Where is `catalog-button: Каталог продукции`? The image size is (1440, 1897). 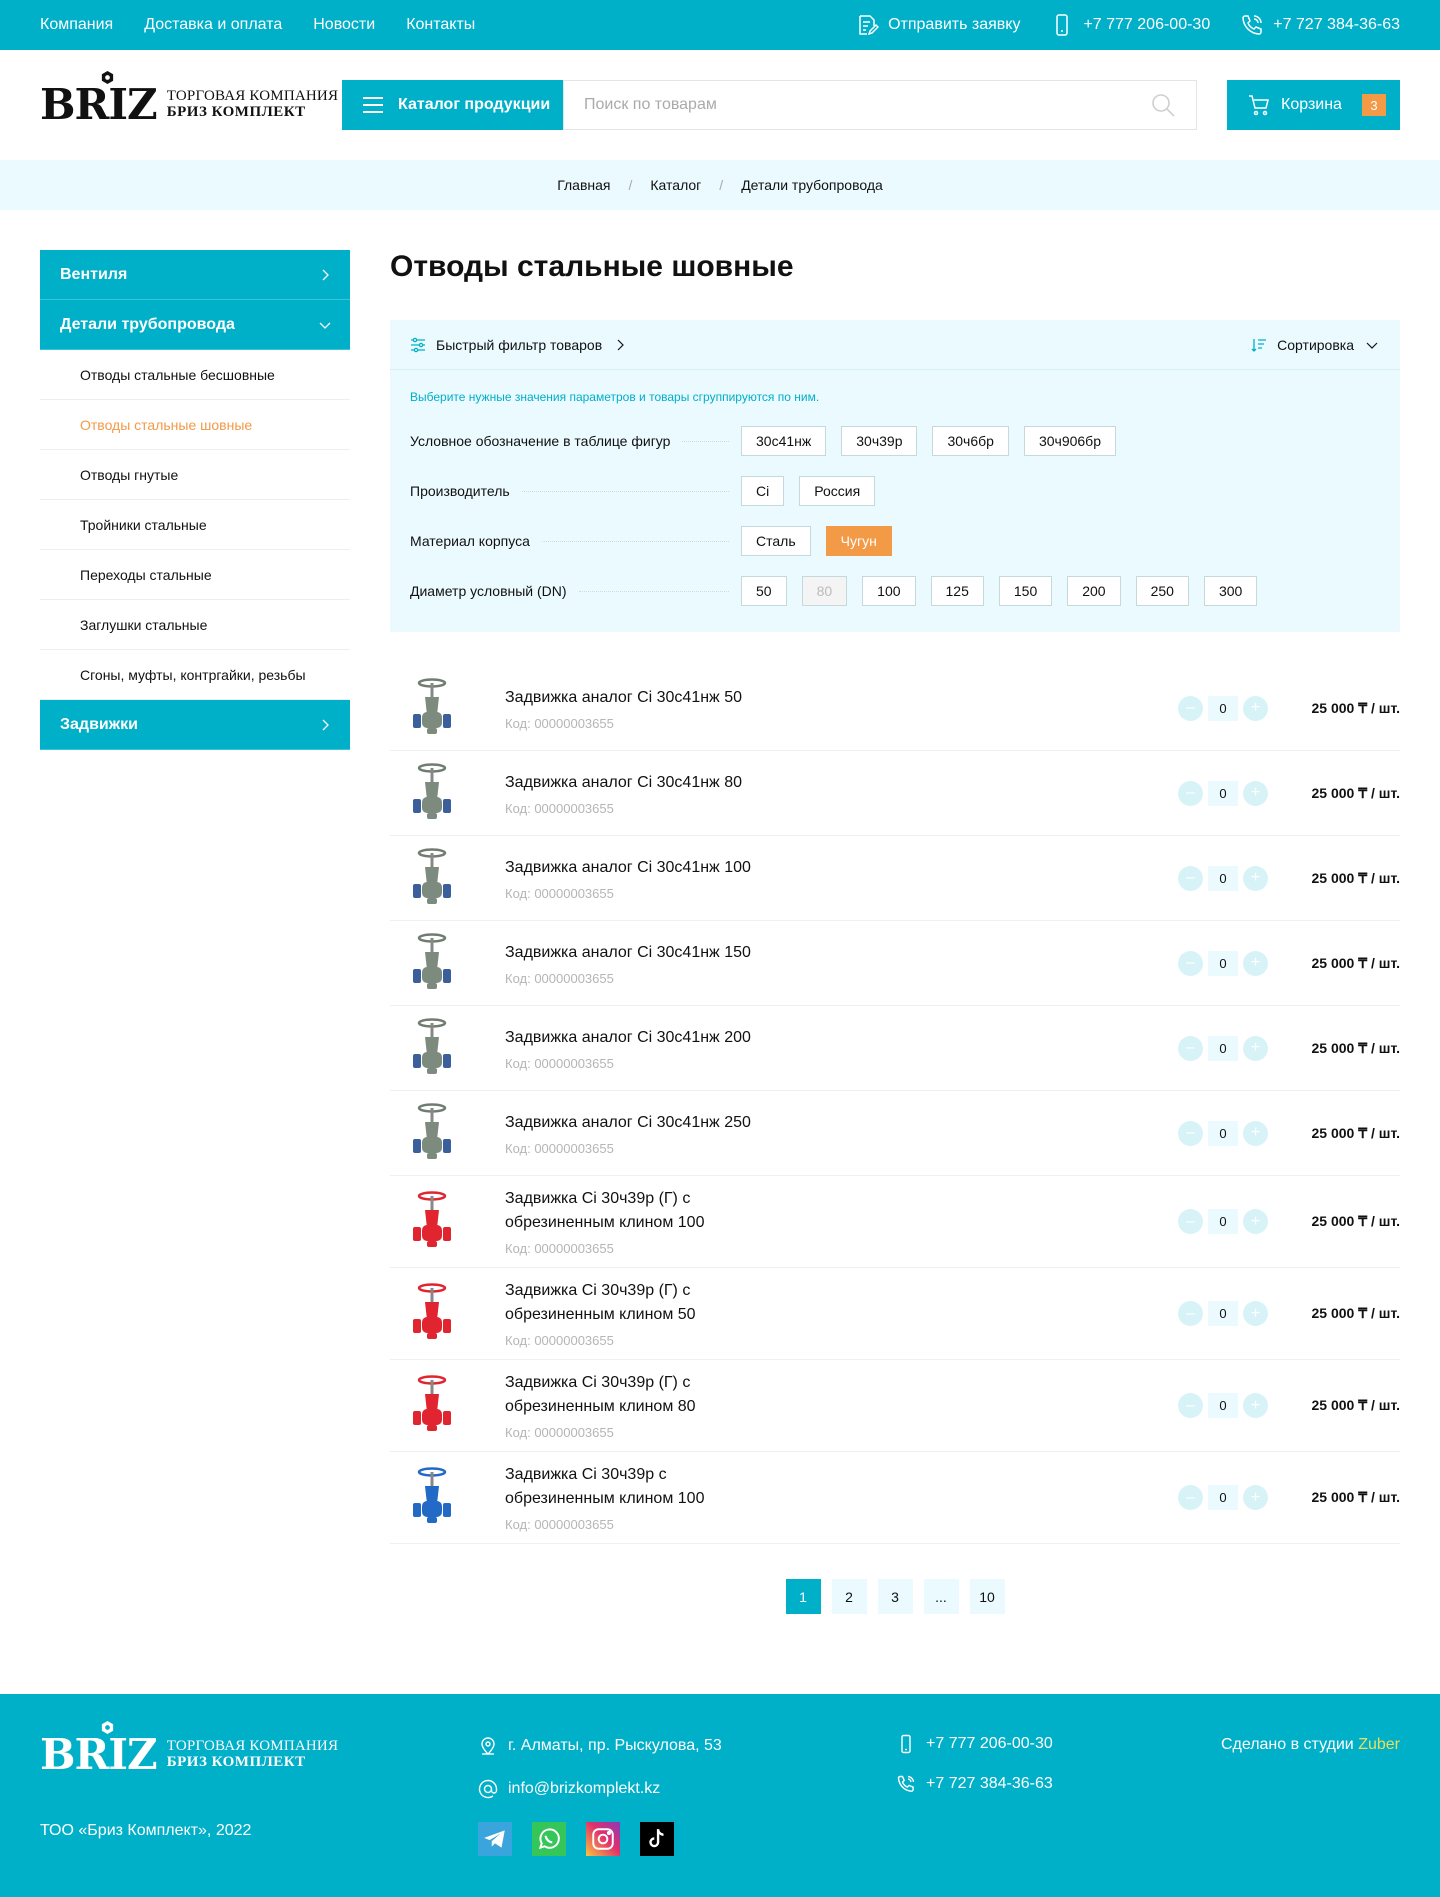
catalog-button: Каталог продукции is located at coordinates (452, 105).